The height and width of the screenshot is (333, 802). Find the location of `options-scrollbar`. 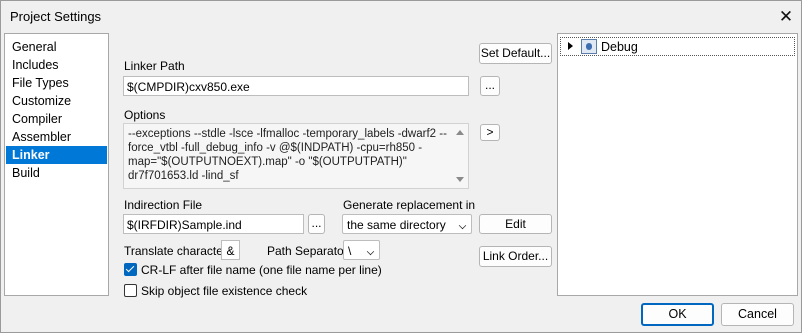

options-scrollbar is located at coordinates (460, 156).